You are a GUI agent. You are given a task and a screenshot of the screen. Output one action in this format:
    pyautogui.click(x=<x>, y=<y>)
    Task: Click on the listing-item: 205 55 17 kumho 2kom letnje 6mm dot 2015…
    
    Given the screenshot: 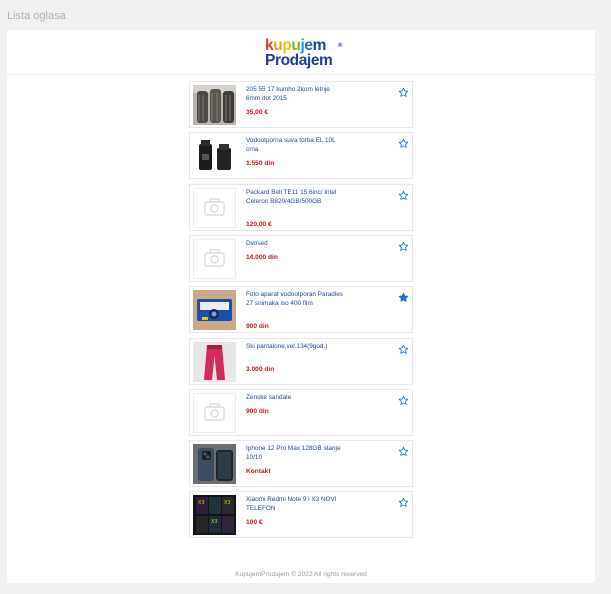 What is the action you would take?
    pyautogui.click(x=301, y=104)
    